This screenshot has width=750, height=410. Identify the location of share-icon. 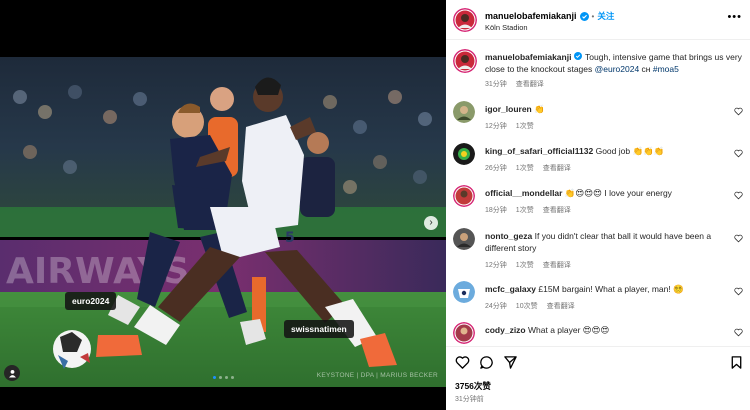
(510, 362).